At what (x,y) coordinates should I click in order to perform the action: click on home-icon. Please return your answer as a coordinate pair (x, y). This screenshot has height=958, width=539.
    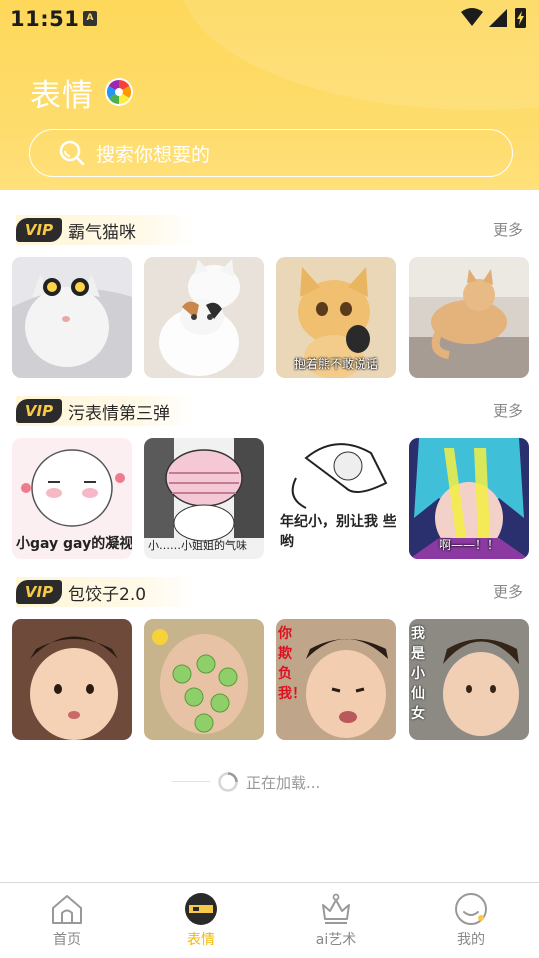
    Looking at the image, I should click on (67, 909).